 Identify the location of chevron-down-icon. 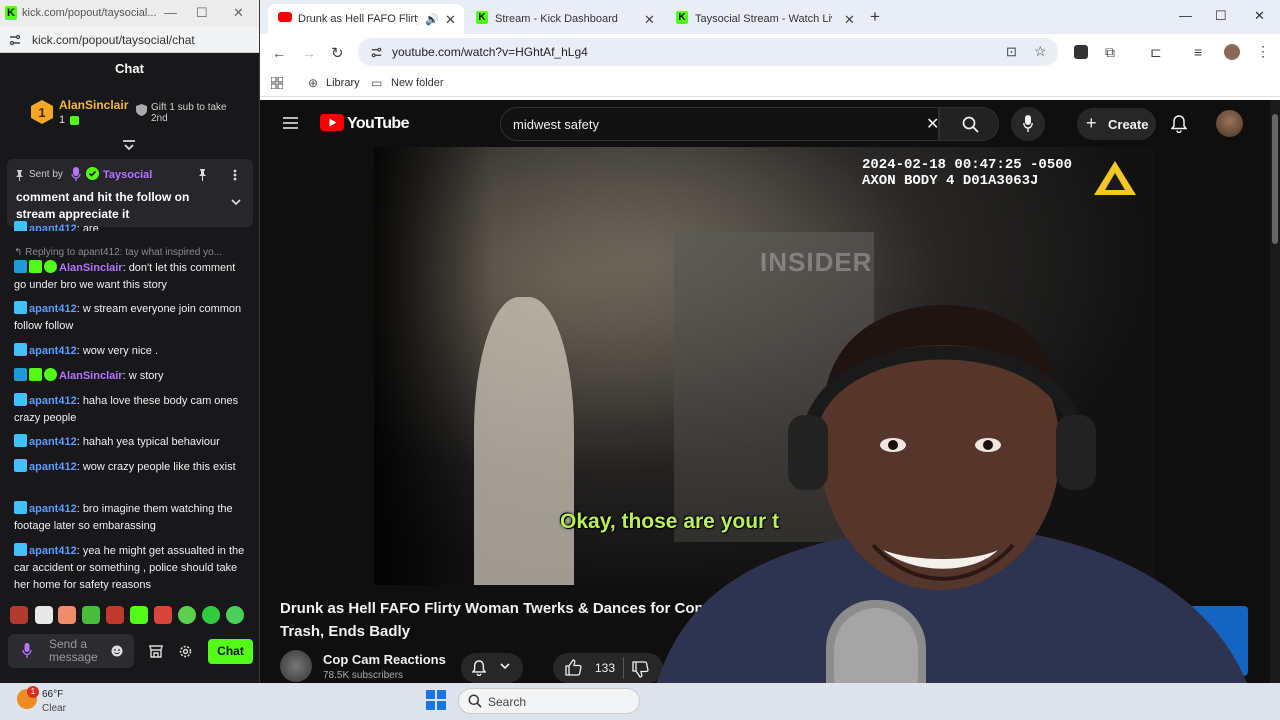
(236, 202).